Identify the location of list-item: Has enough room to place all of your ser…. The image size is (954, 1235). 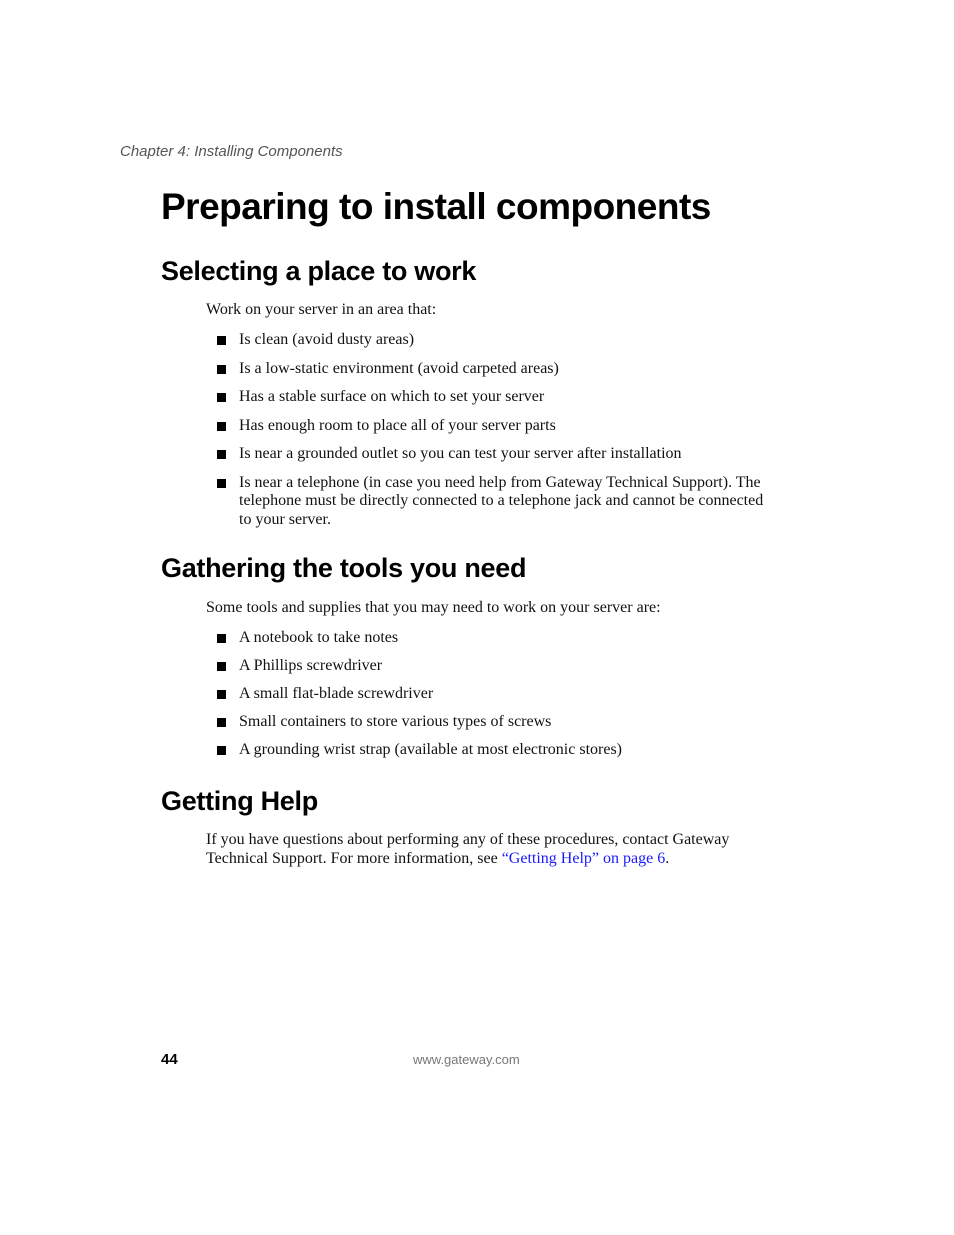
(495, 426).